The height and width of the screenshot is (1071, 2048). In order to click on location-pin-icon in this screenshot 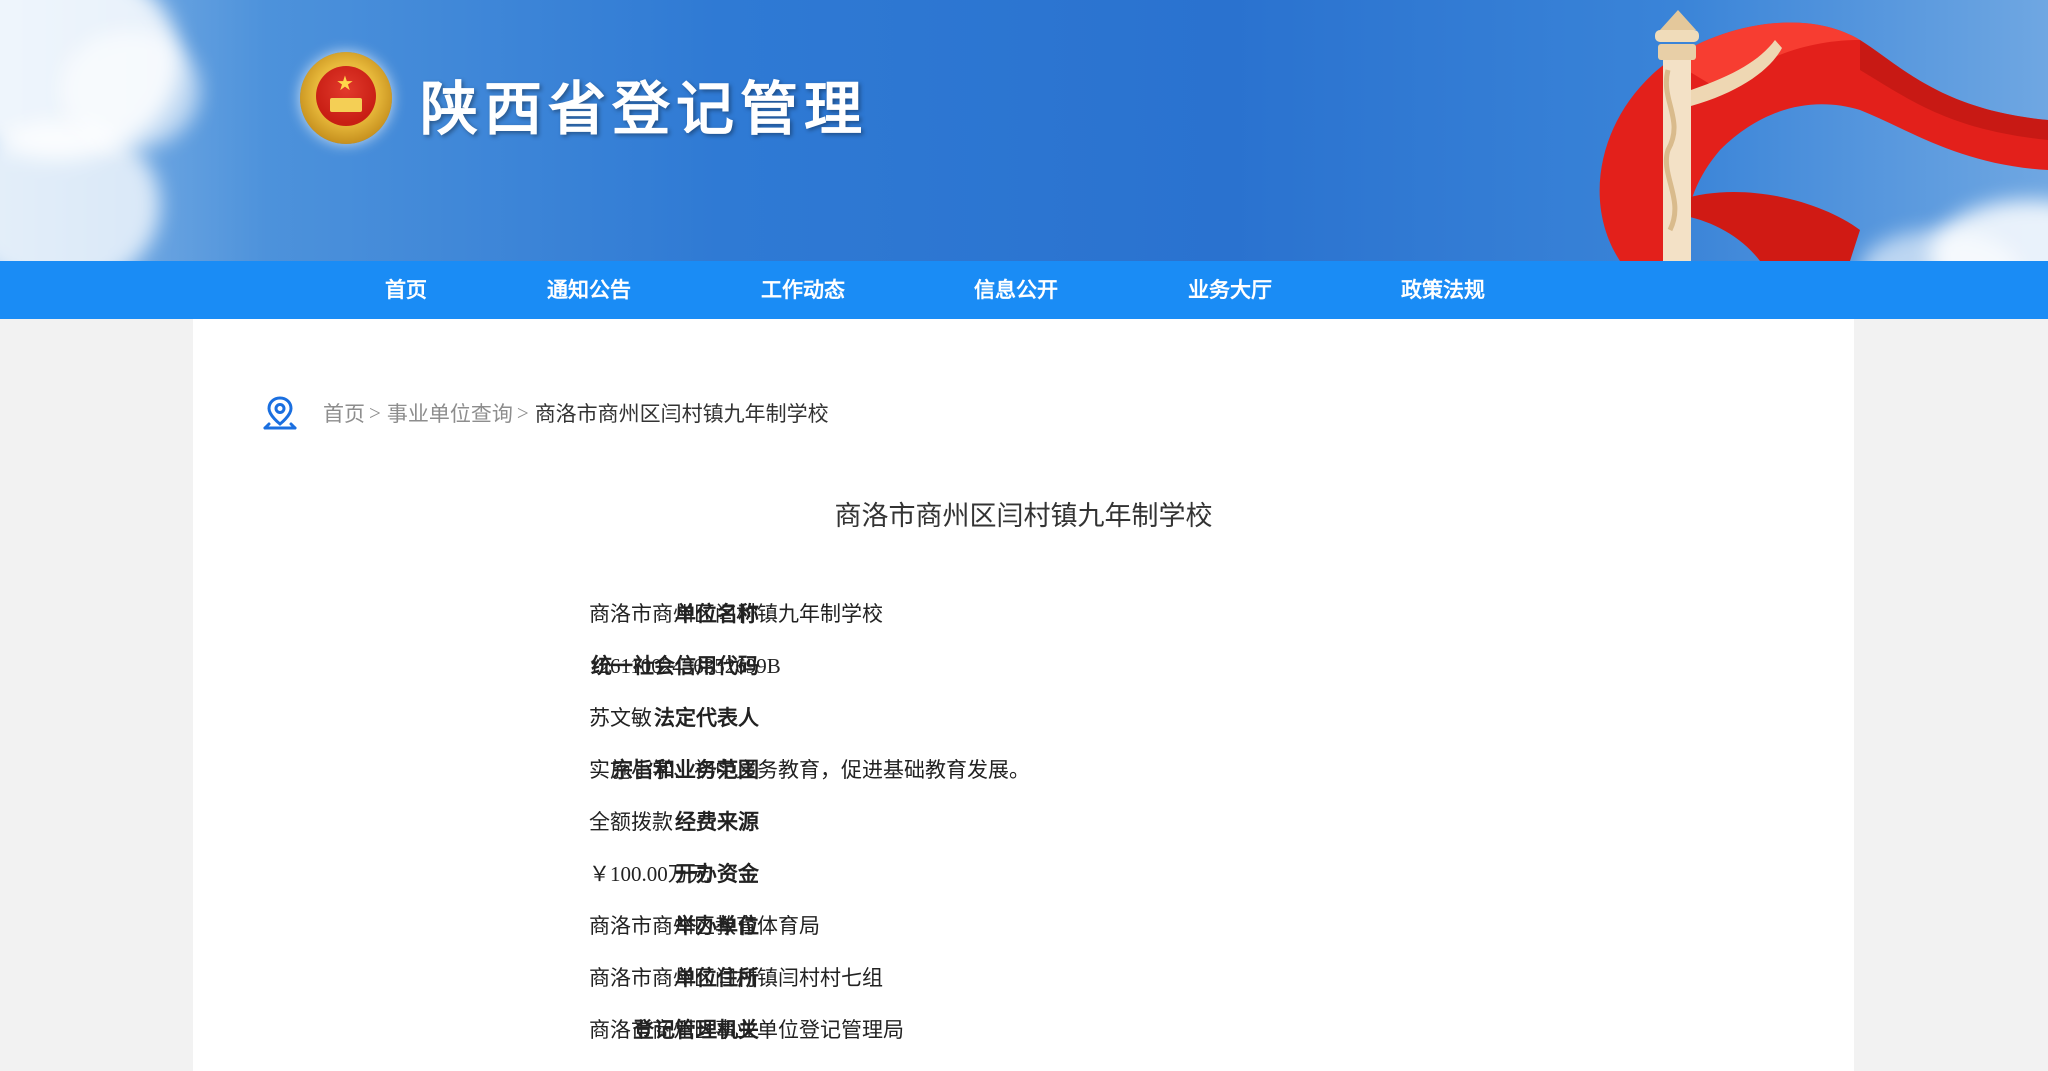, I will do `click(280, 413)`.